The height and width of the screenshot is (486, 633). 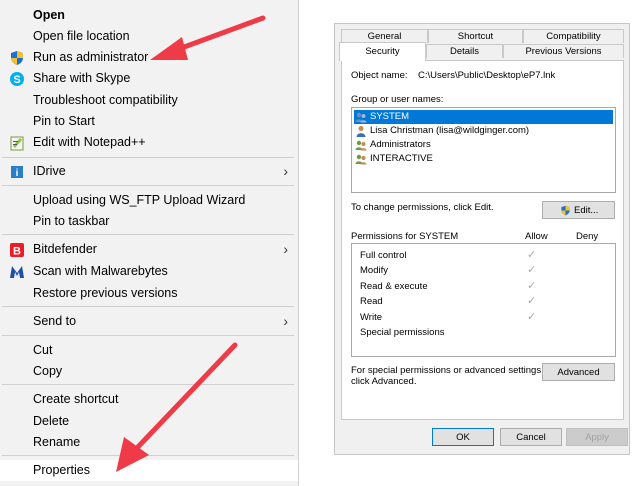 What do you see at coordinates (149, 399) in the screenshot?
I see `menu-item-create-shortcut: Create shortcut` at bounding box center [149, 399].